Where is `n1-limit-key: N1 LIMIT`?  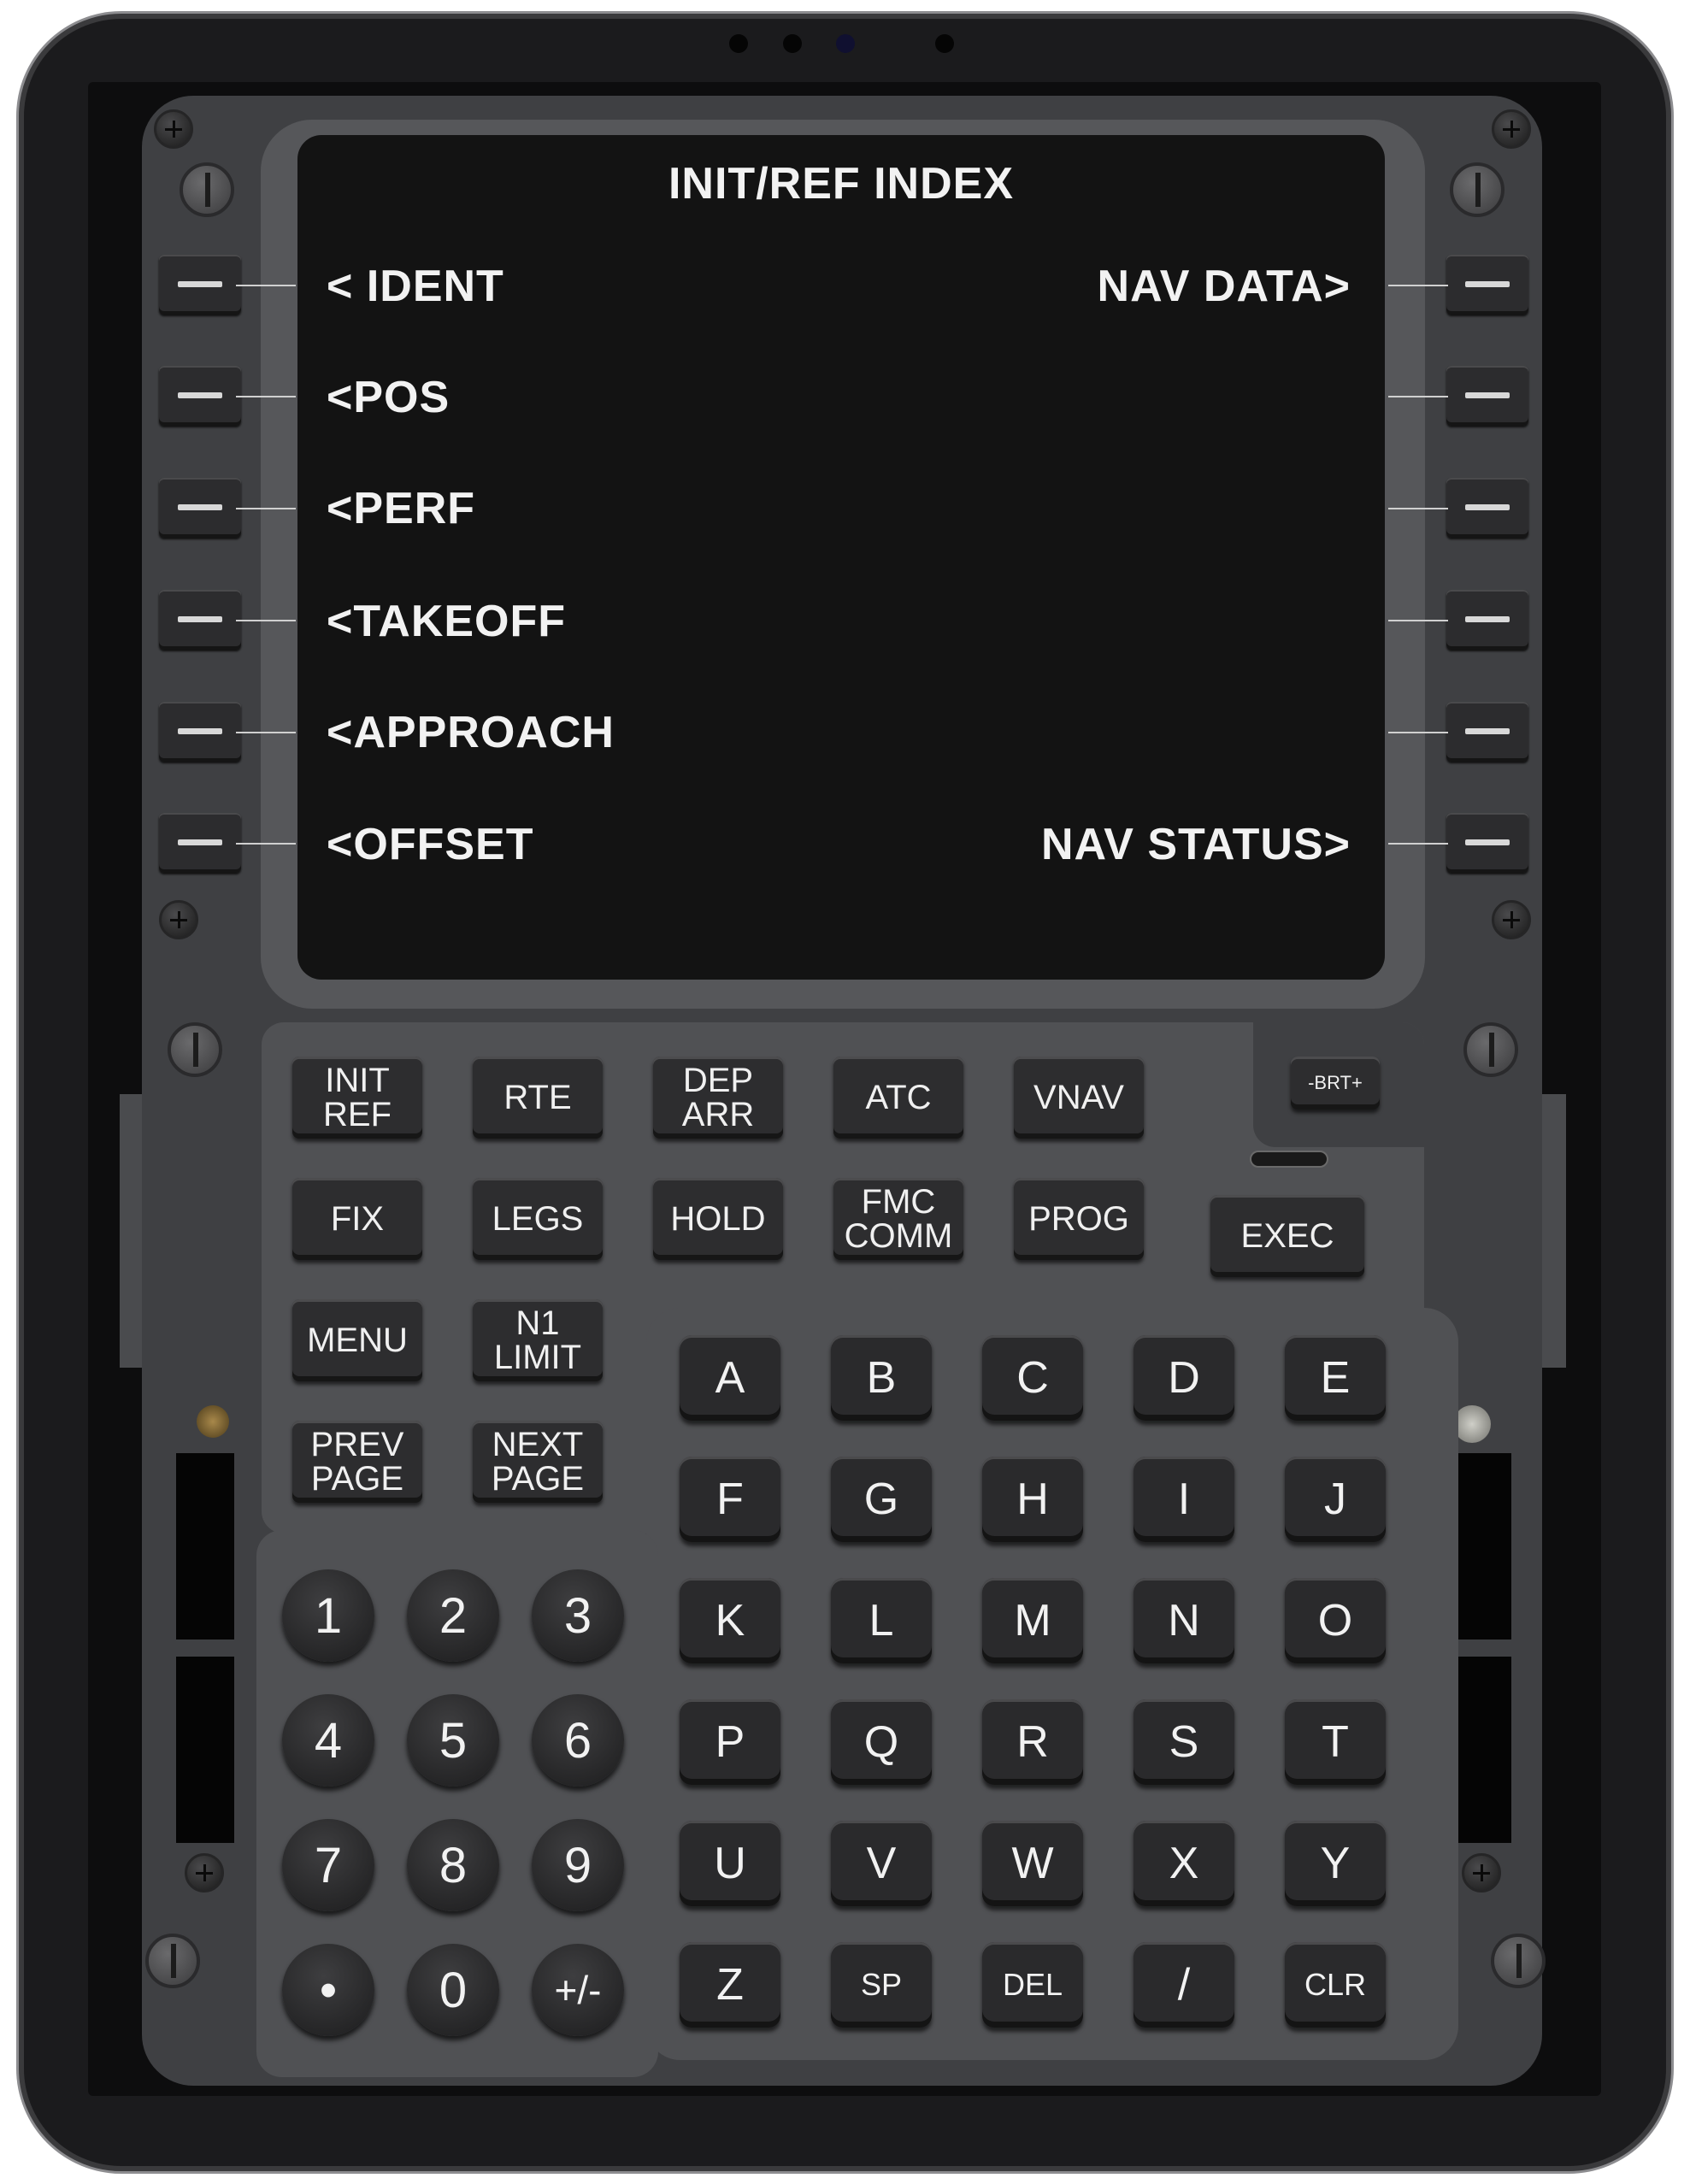 n1-limit-key: N1 LIMIT is located at coordinates (538, 1340).